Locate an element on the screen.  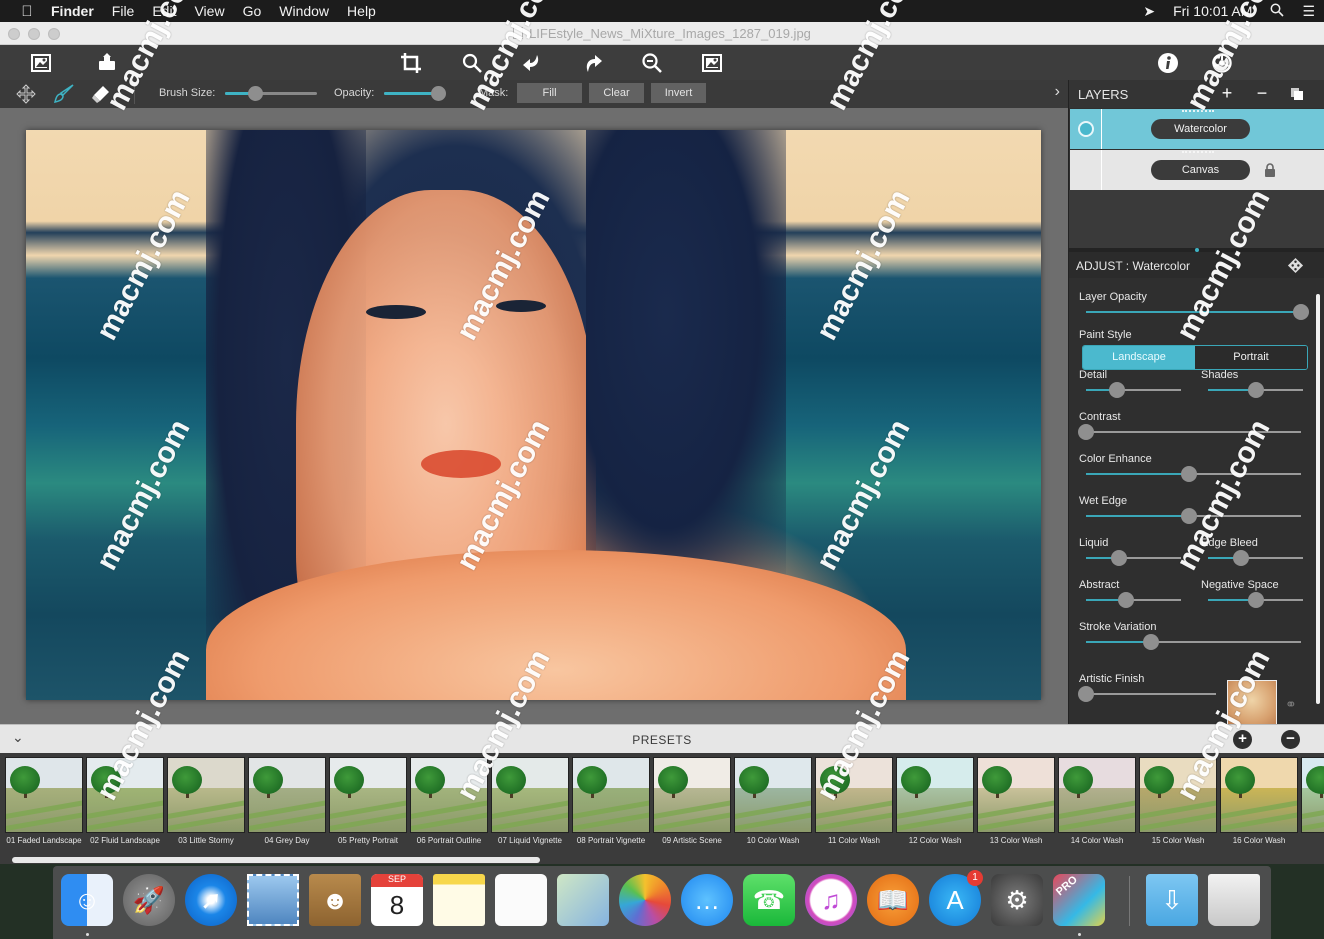
preset-item: 01 Faded Landscape is located at coordinates (44, 801).